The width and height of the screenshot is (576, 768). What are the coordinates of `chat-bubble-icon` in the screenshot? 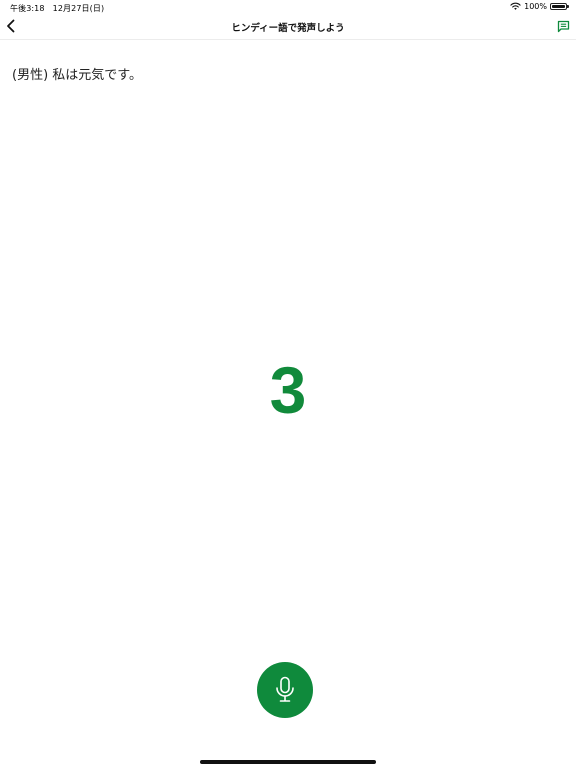 It's located at (563, 26).